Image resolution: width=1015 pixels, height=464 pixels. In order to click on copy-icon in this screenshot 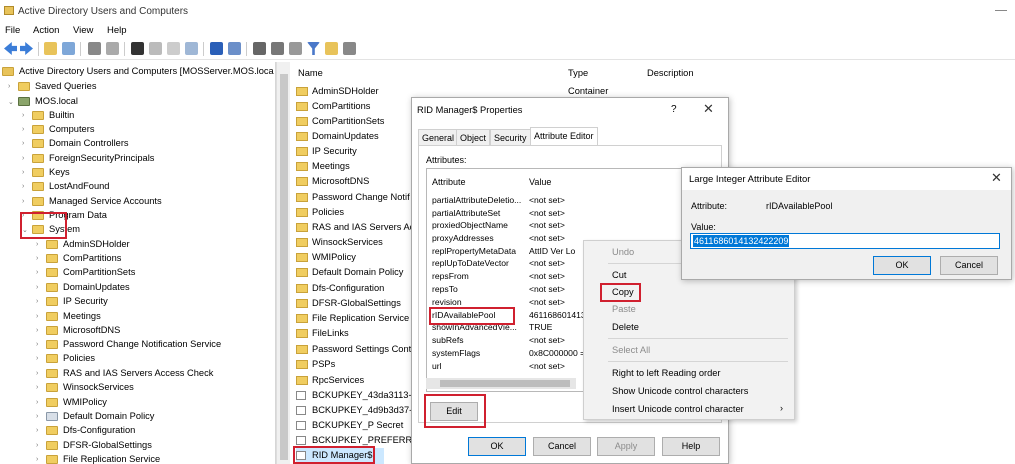, I will do `click(112, 48)`.